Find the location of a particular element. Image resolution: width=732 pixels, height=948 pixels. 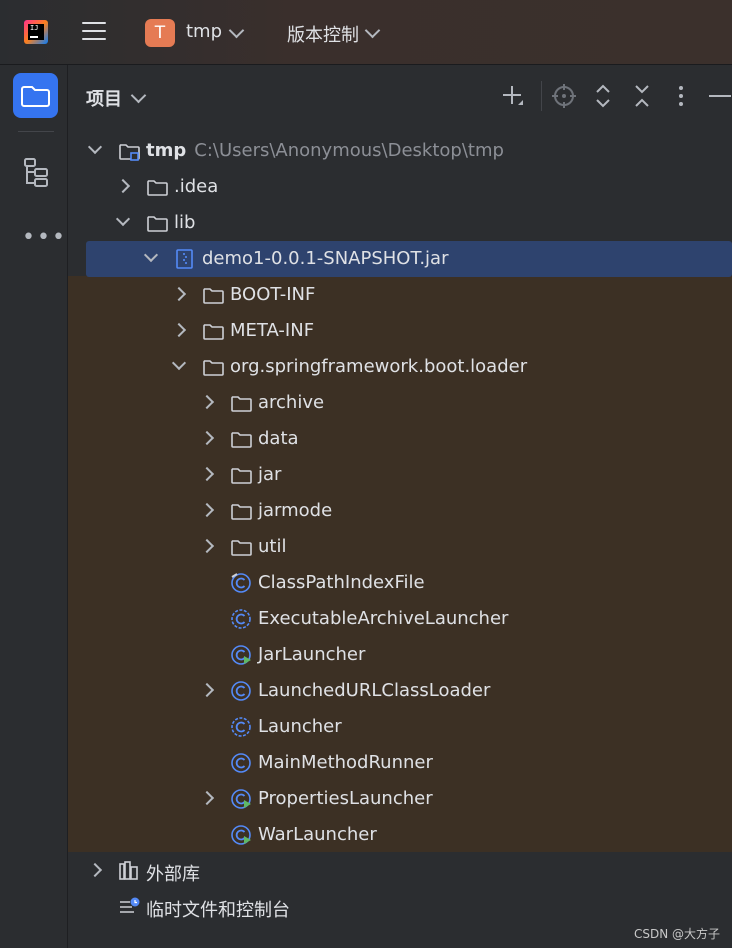

vcs-dropdown: 版本控制 is located at coordinates (323, 34).